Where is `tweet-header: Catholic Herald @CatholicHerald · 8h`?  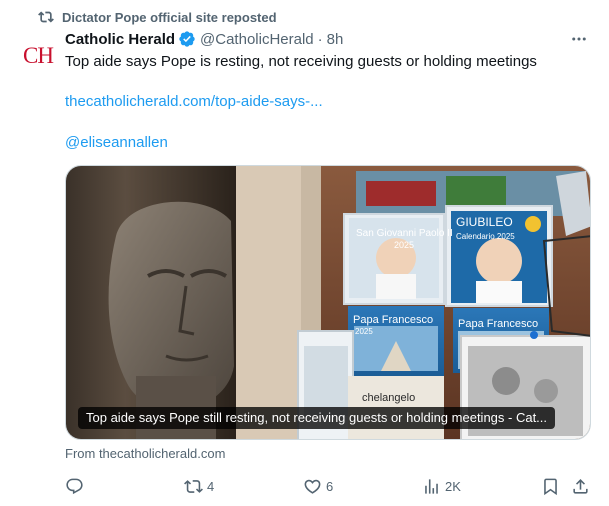
tweet-header: Catholic Herald @CatholicHerald · 8h is located at coordinates (204, 39).